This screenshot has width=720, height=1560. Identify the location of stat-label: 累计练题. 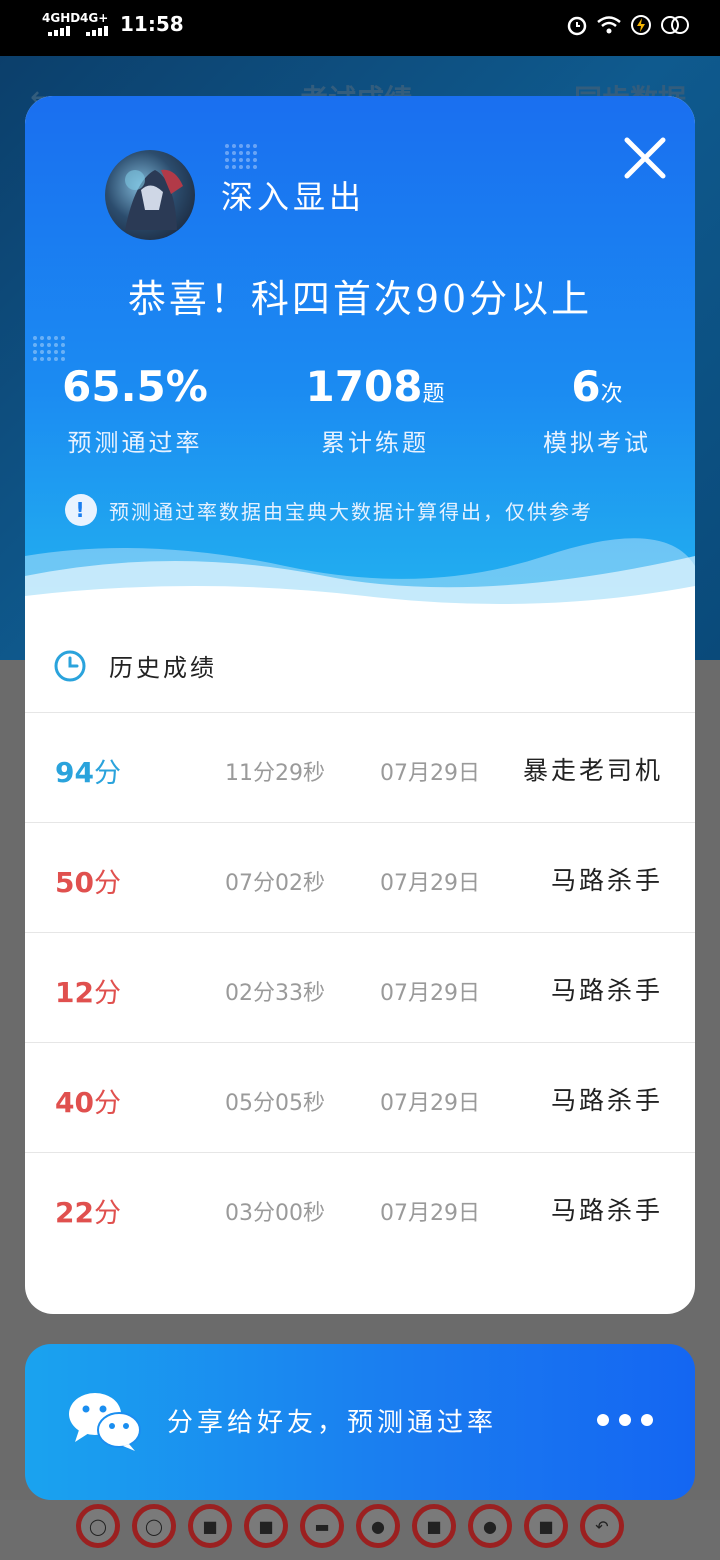
(375, 443).